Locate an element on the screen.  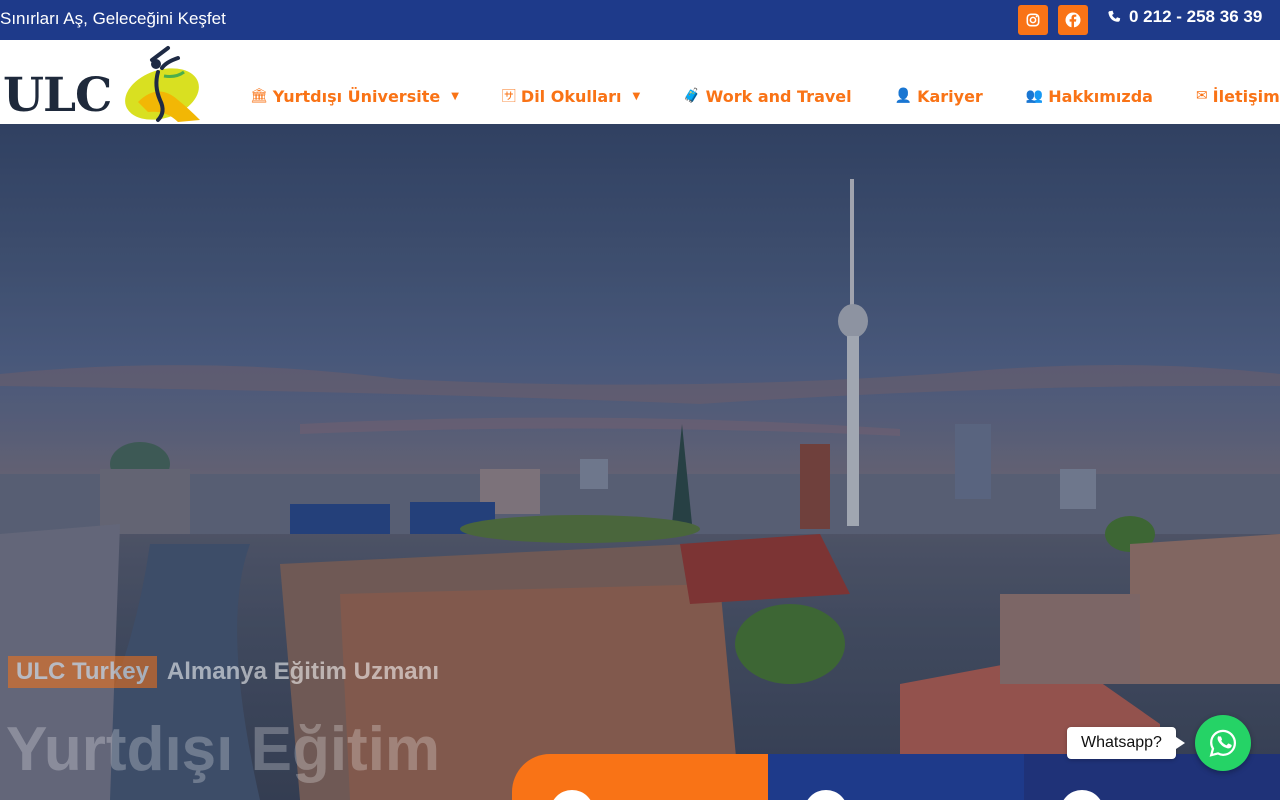
nav-kariyer: 👤 Kariyer is located at coordinates (939, 96).